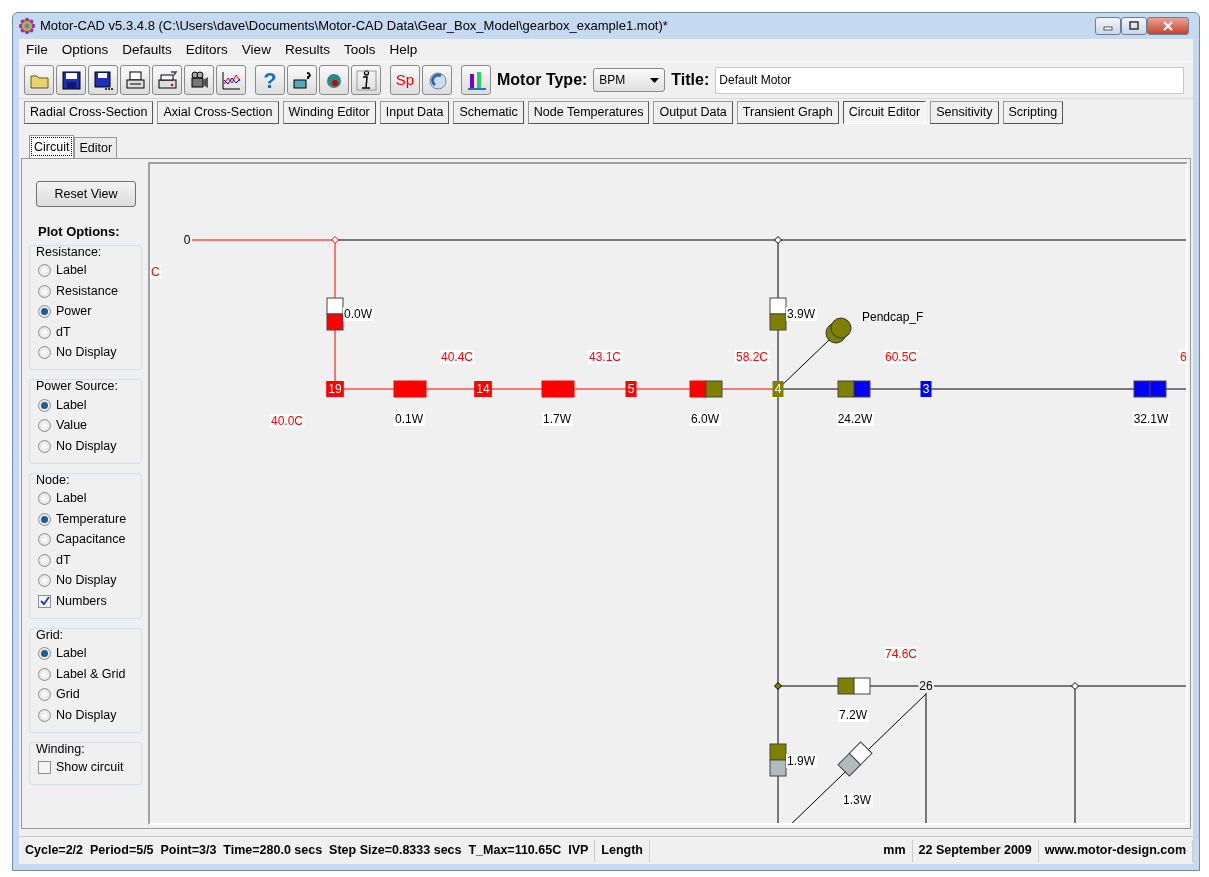 The width and height of the screenshot is (1209, 877). I want to click on option-label: Resistance, so click(87, 291).